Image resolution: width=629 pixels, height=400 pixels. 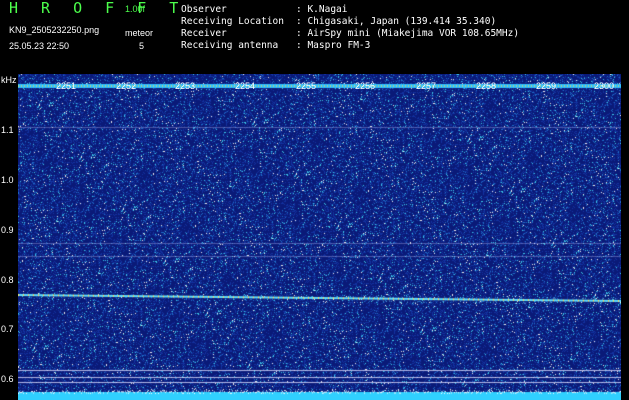 I want to click on antenna-value: : Maspro FM-3, so click(x=333, y=45).